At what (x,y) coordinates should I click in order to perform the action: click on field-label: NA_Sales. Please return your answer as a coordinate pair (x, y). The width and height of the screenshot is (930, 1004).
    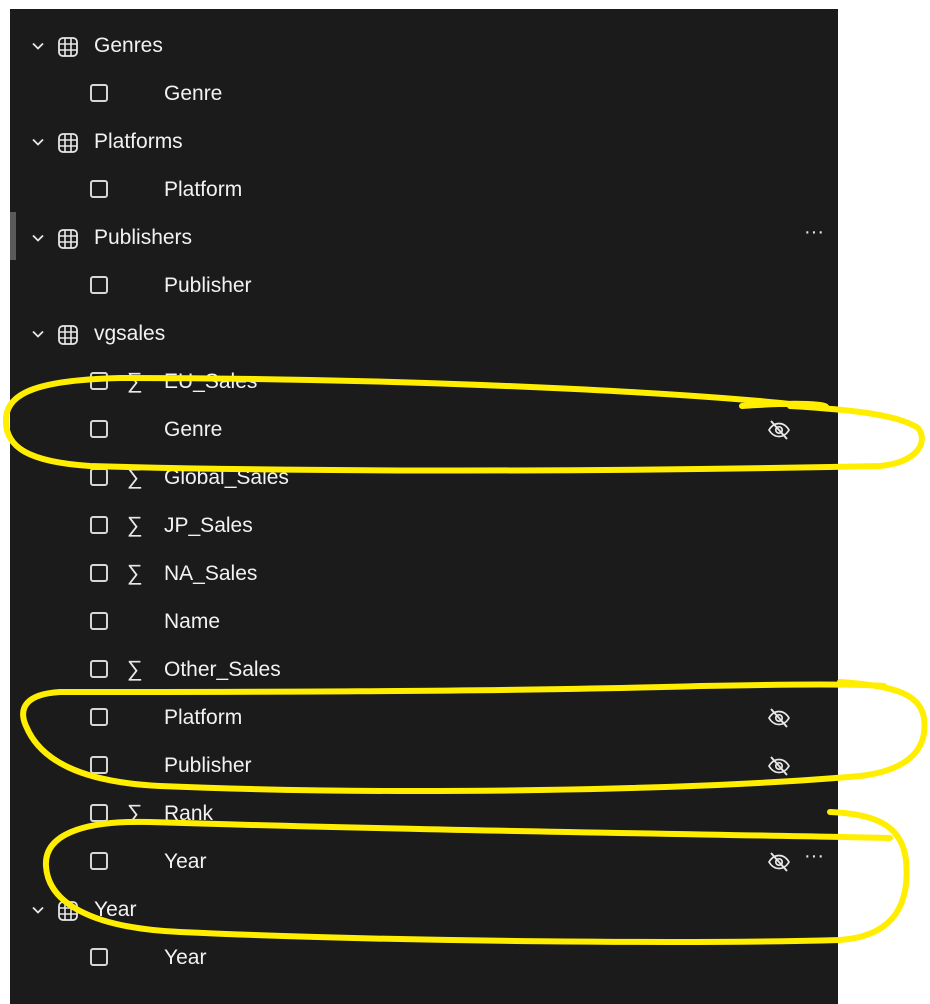
    Looking at the image, I should click on (211, 573).